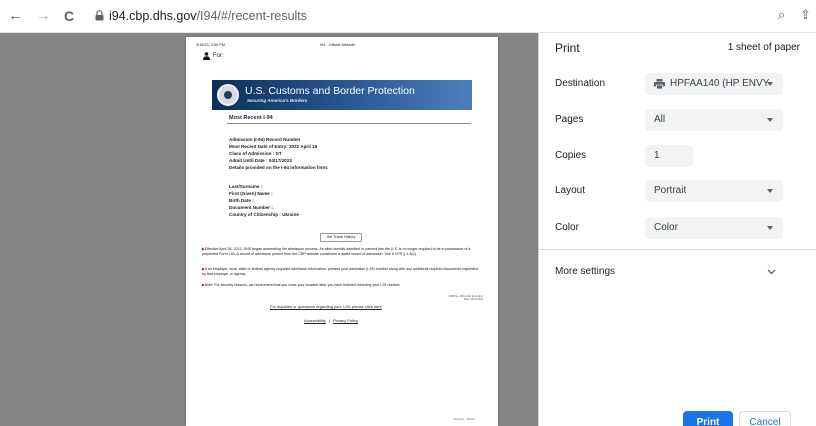 The height and width of the screenshot is (426, 816). I want to click on record-line: Most Recent Date of Entry: 2022 April 18, so click(273, 146).